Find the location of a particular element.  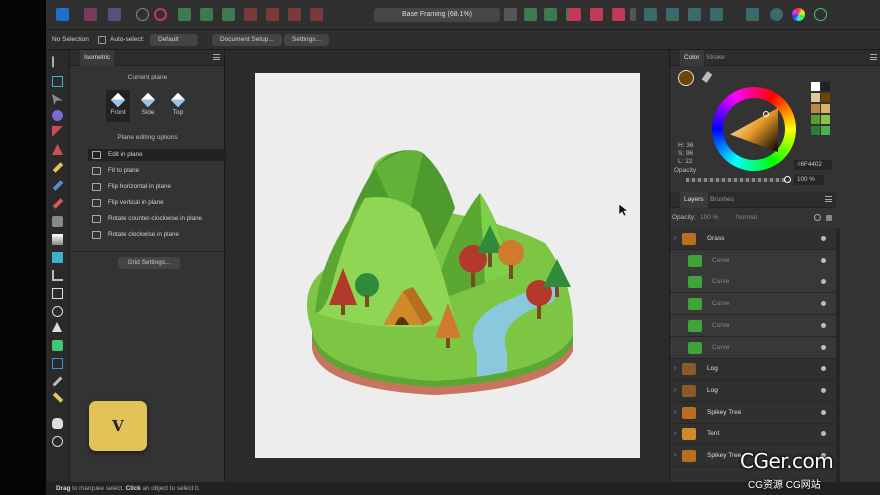

shape-tool-icon is located at coordinates (57, 345).